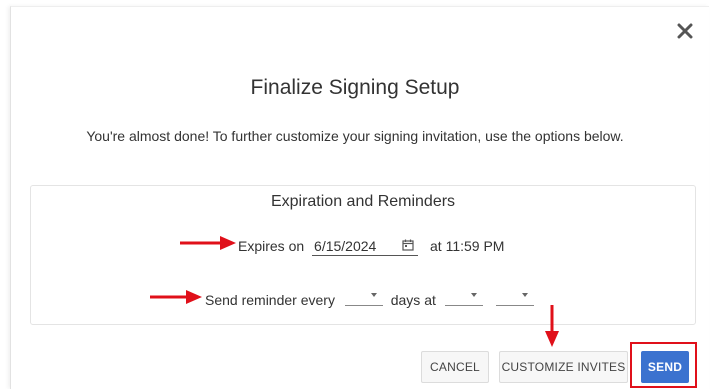 The height and width of the screenshot is (389, 710). Describe the element at coordinates (514, 298) in the screenshot. I see `reminder-minute-select` at that location.